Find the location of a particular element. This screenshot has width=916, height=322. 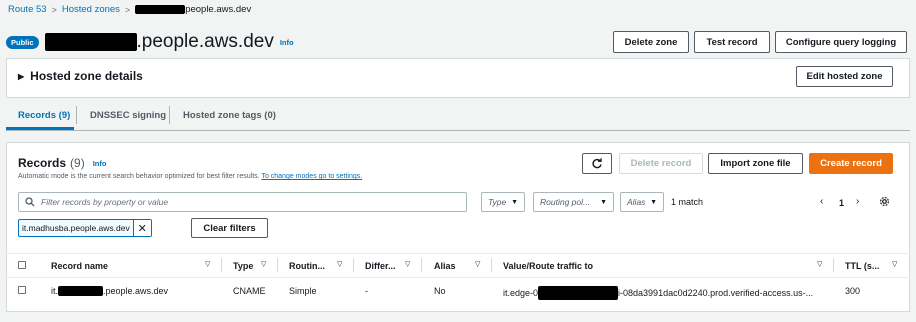

hosted-zone-details-toggle: ▶ Hosted zone details is located at coordinates (80, 76).